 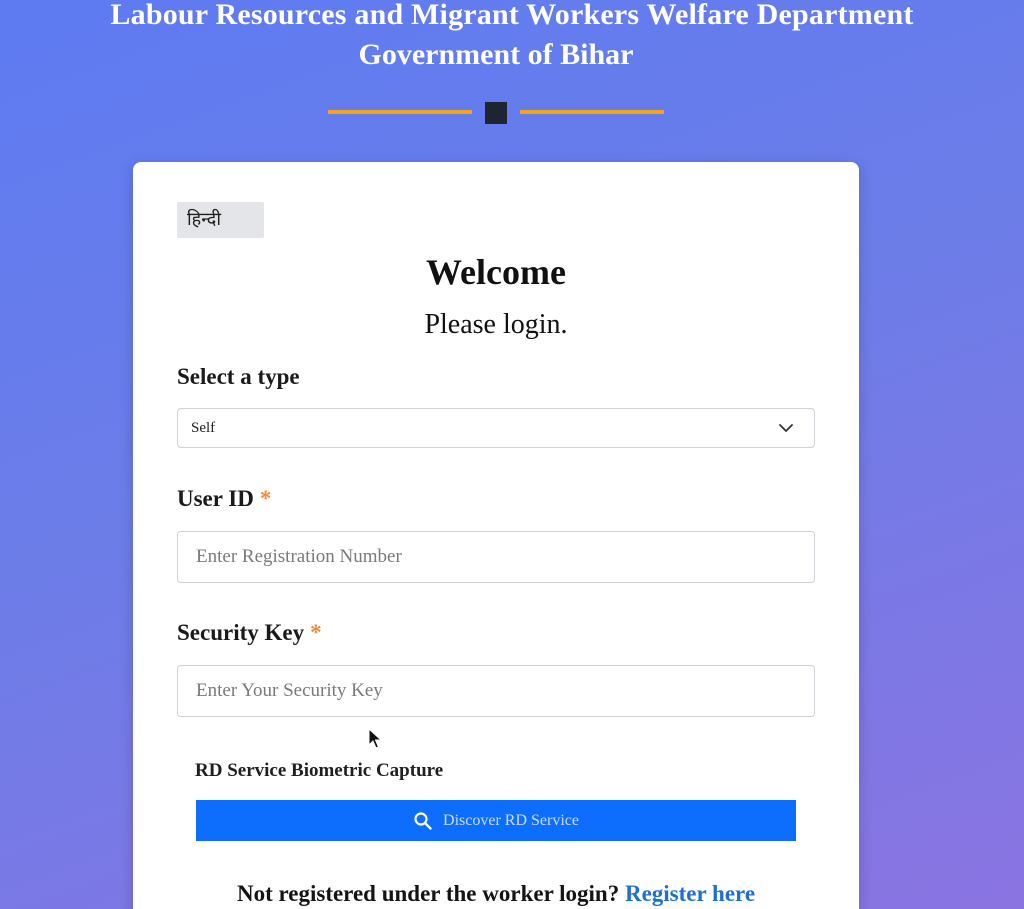 What do you see at coordinates (428, 893) in the screenshot?
I see `not-registered-text: Not registered under the worker login?` at bounding box center [428, 893].